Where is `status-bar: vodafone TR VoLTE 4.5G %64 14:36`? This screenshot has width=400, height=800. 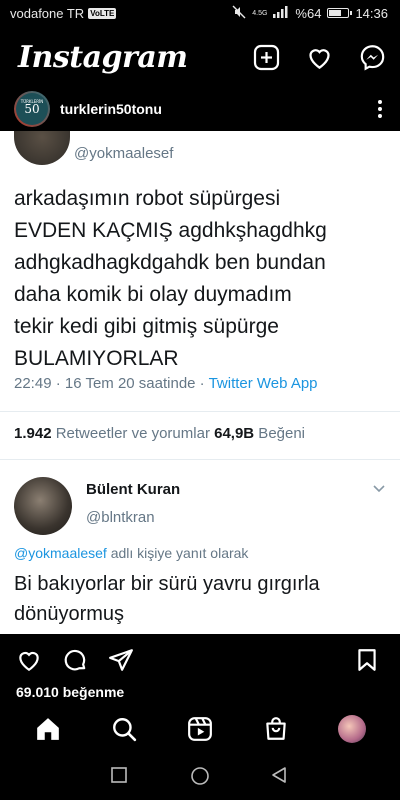
status-bar: vodafone TR VoLTE 4.5G %64 14:36 is located at coordinates (200, 13).